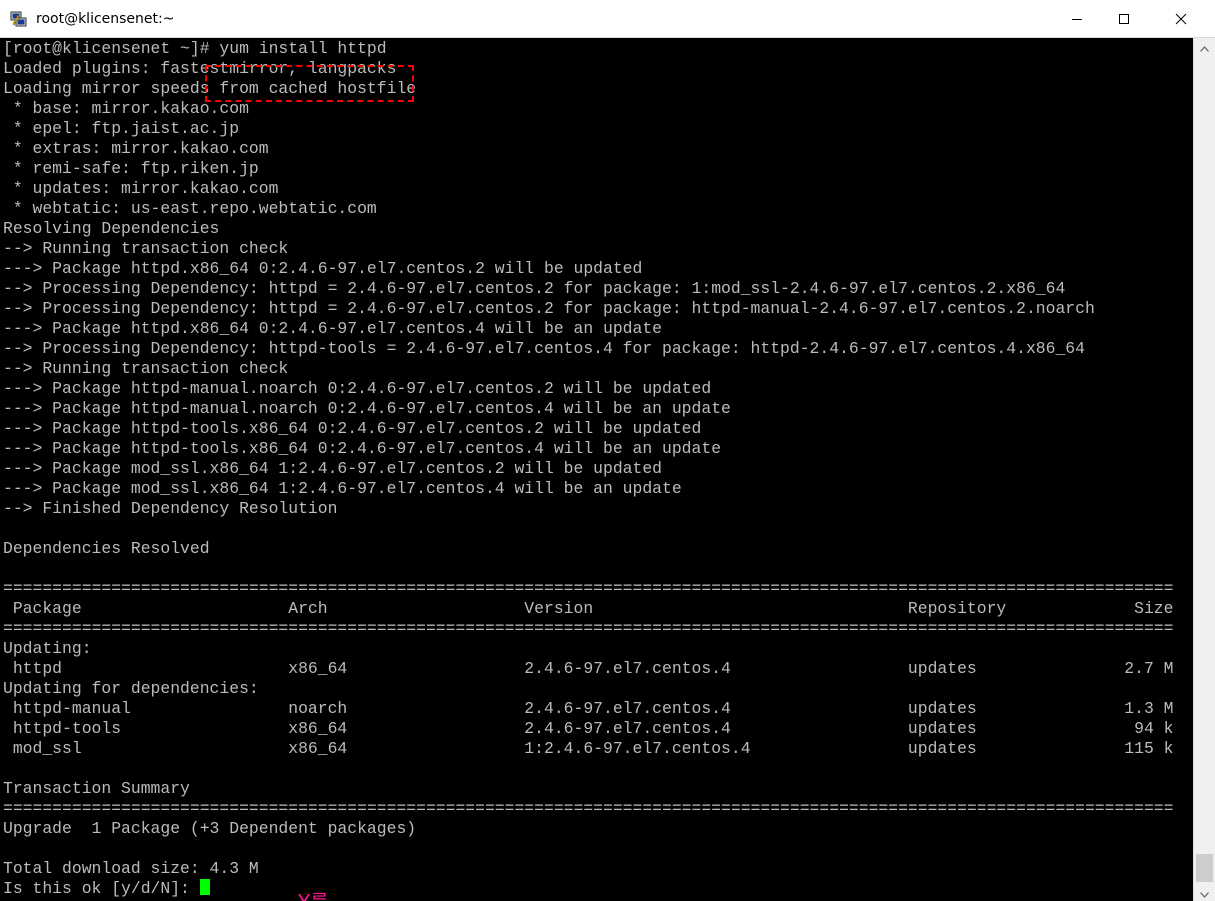  Describe the element at coordinates (111, 228) in the screenshot. I see `terminal-line-text: Resolving Dependencies` at that location.